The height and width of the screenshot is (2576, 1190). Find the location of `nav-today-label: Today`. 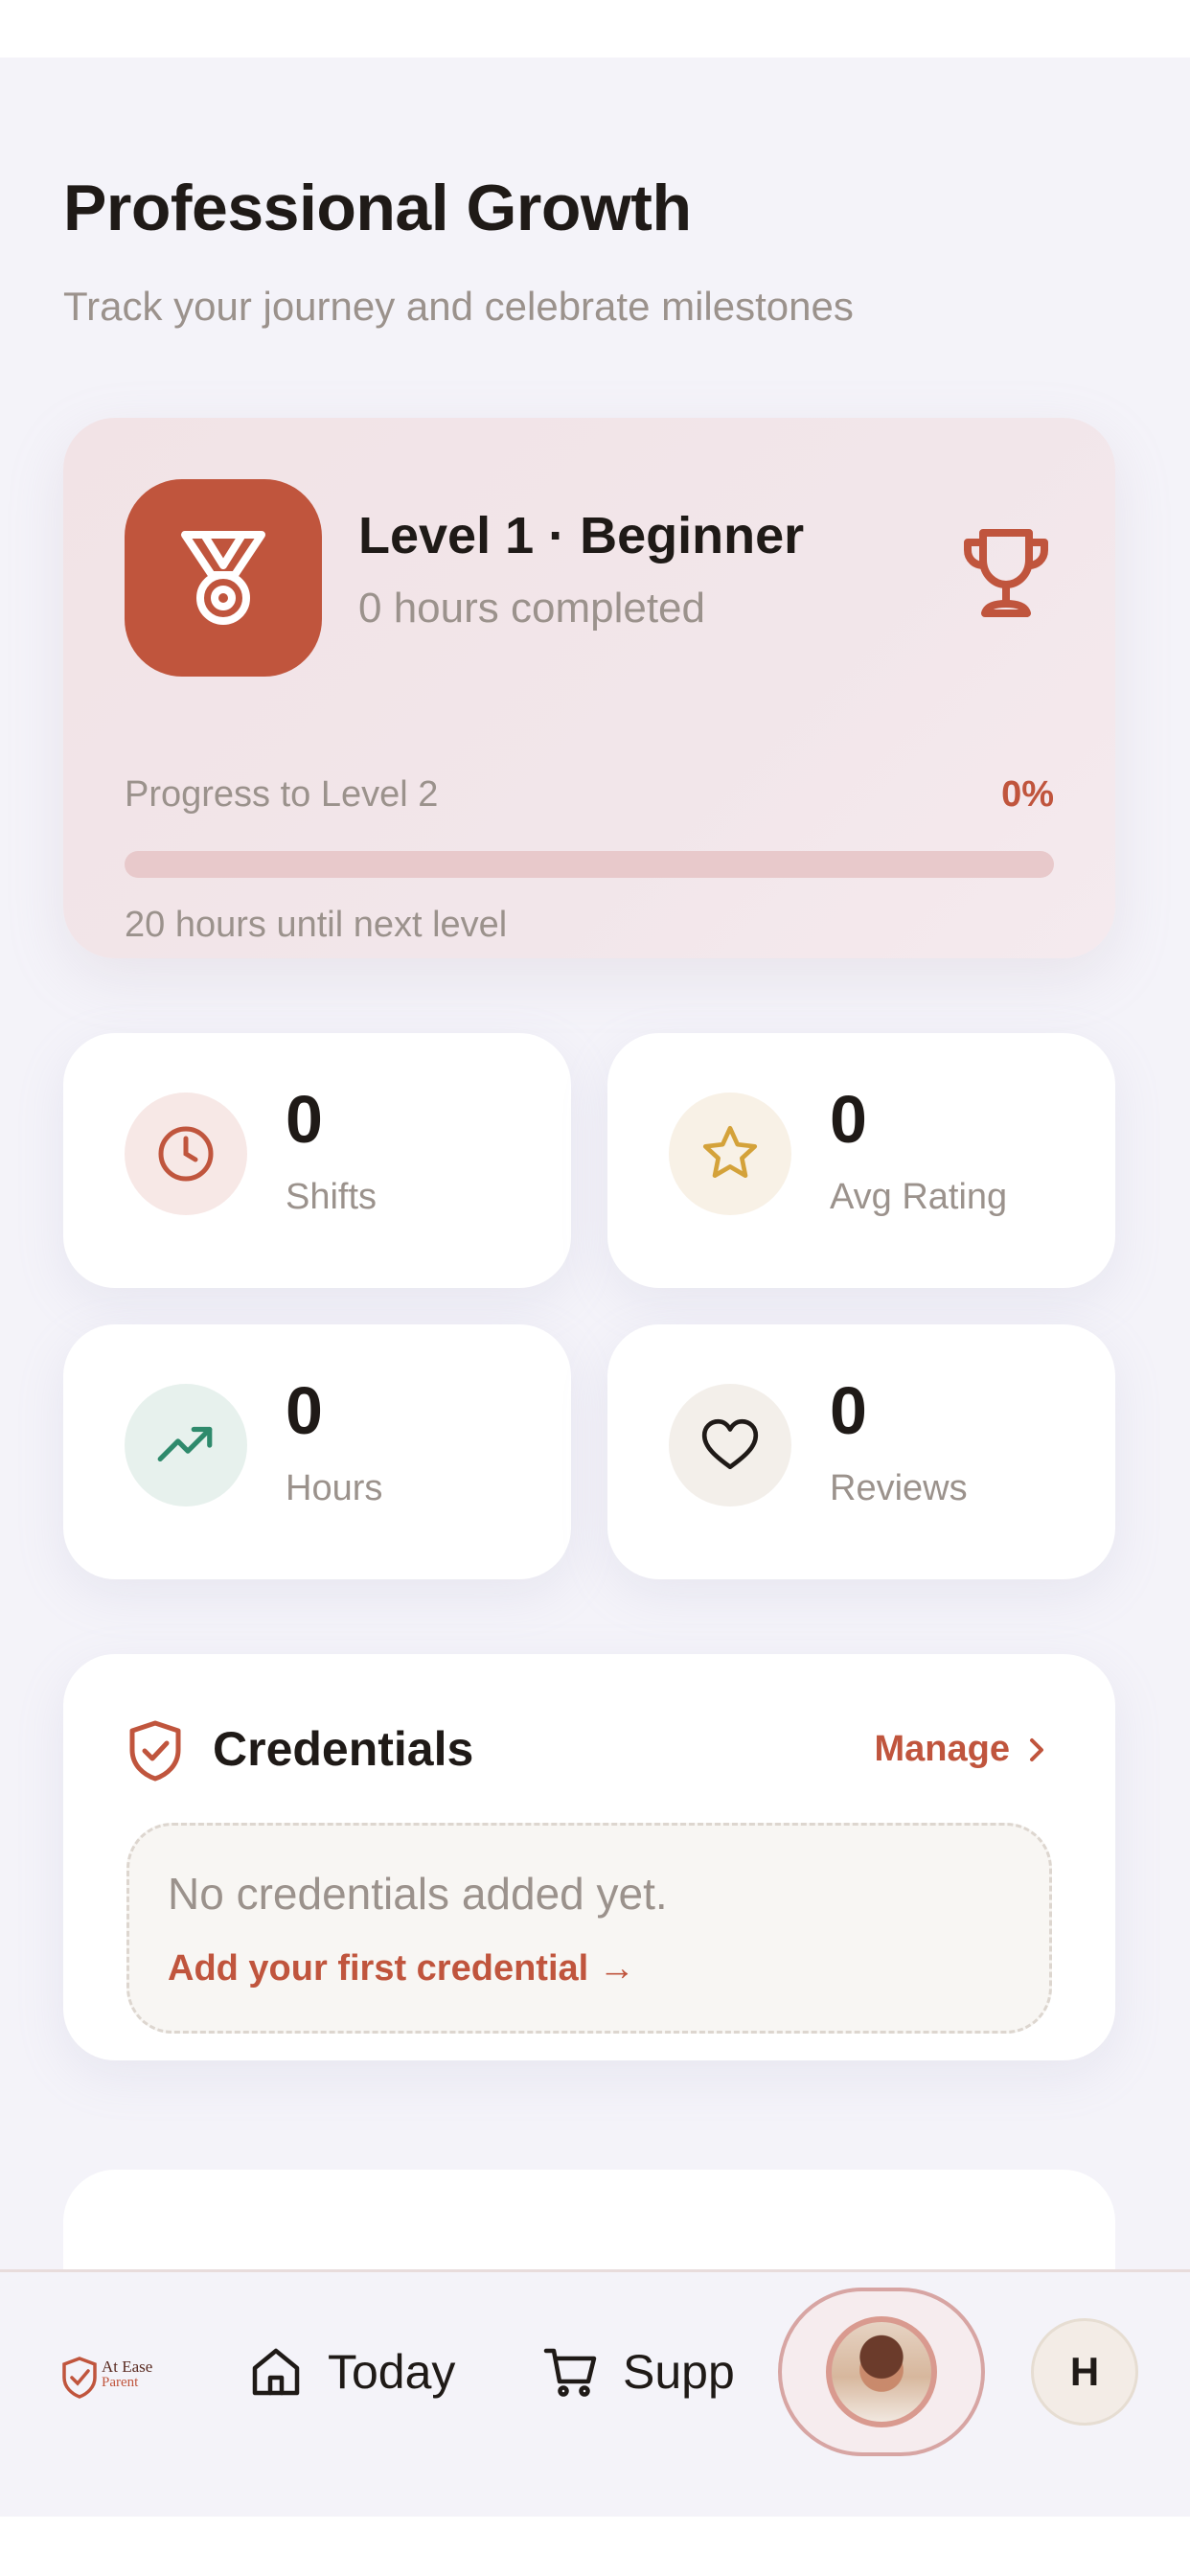

nav-today-label: Today is located at coordinates (392, 2372).